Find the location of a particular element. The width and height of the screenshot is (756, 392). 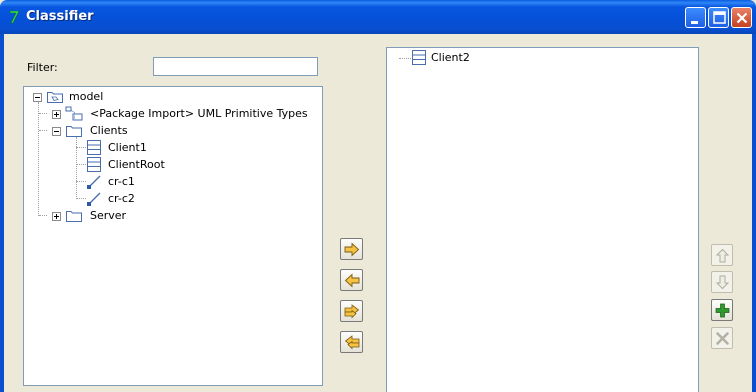

tree-node-model: model is located at coordinates (172, 97).